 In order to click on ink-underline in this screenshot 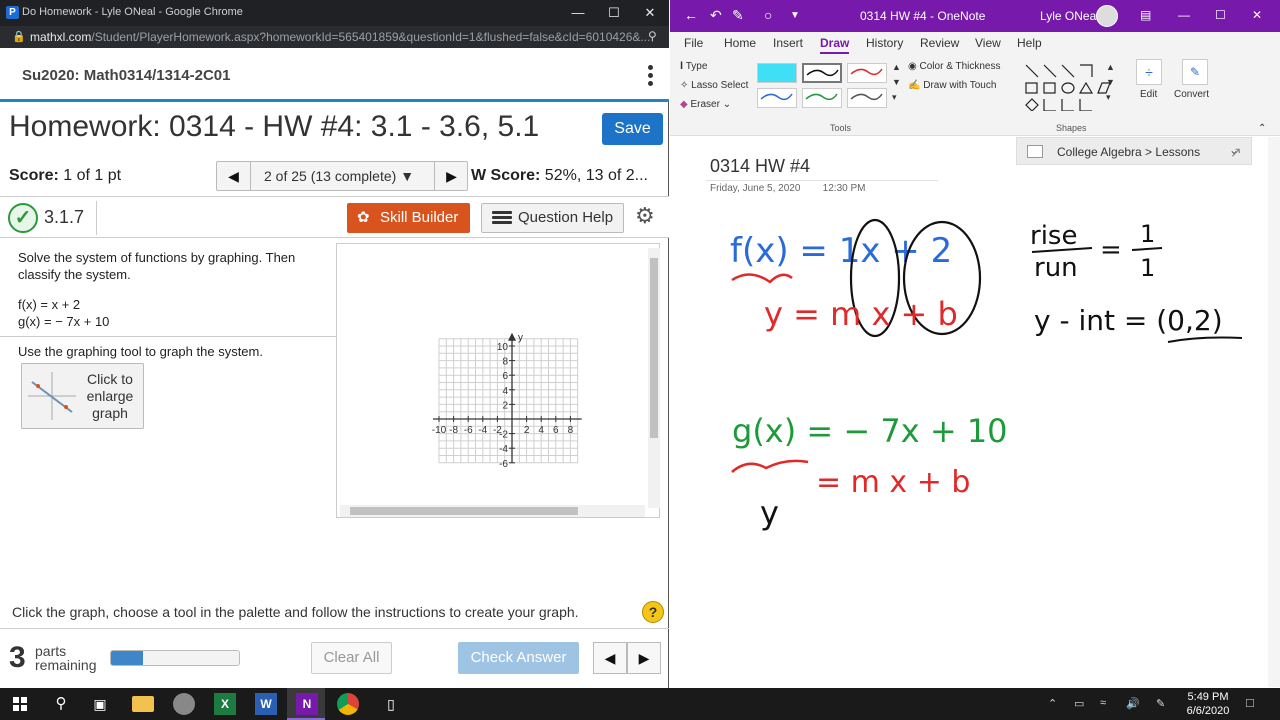, I will do `click(762, 278)`.